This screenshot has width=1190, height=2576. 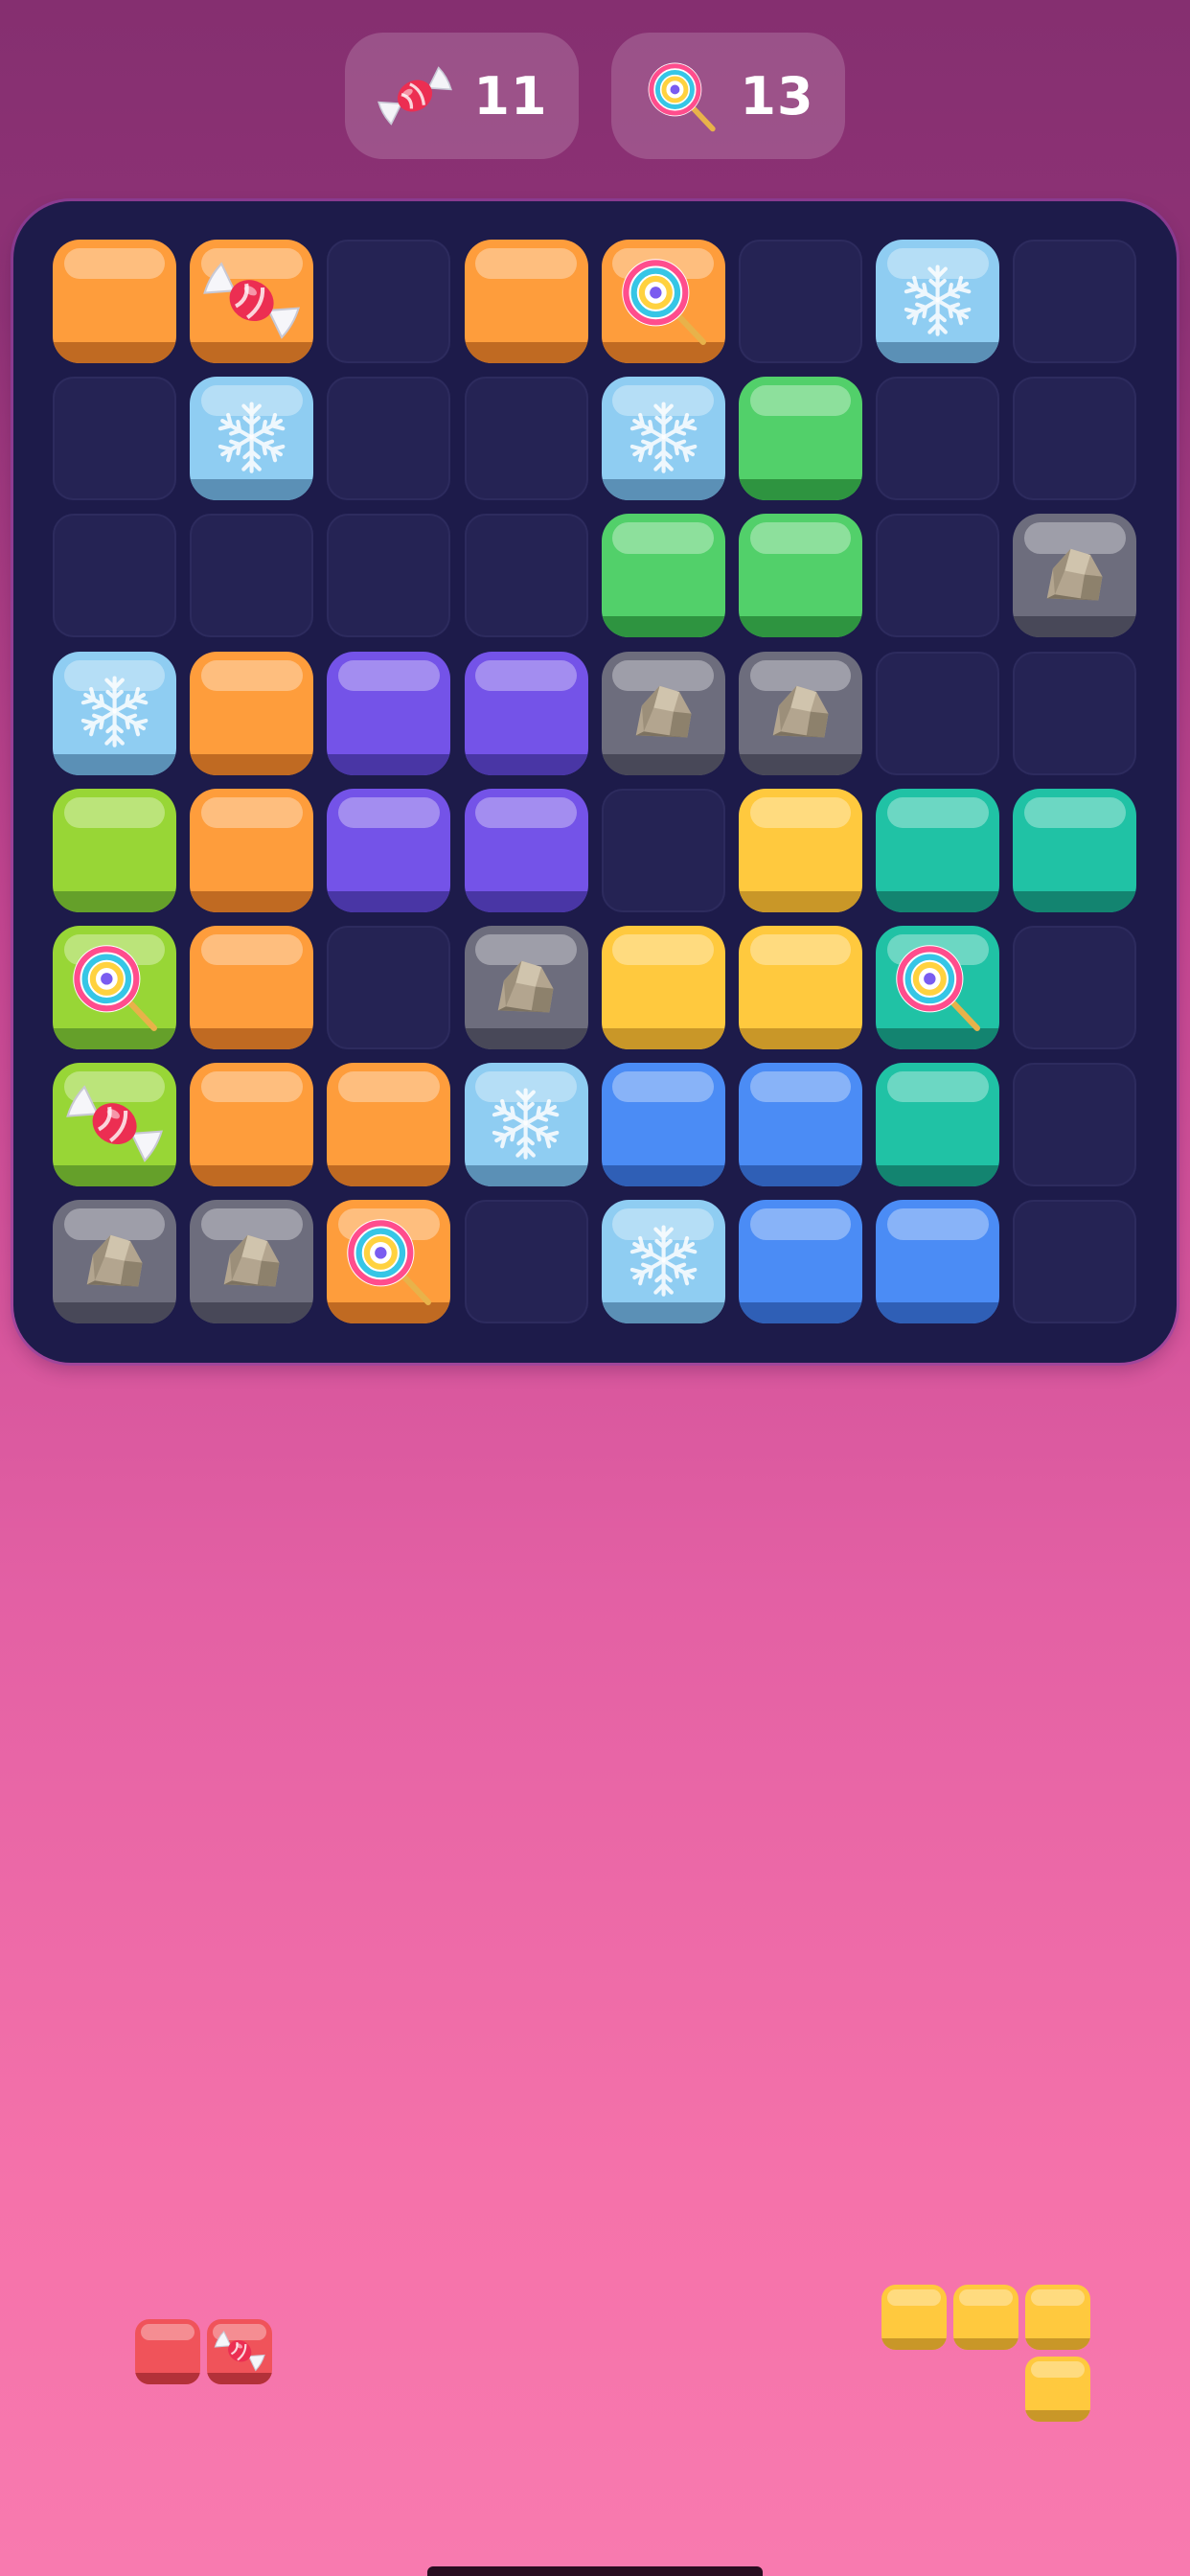 I want to click on tray-red-candy-block, so click(x=240, y=2351).